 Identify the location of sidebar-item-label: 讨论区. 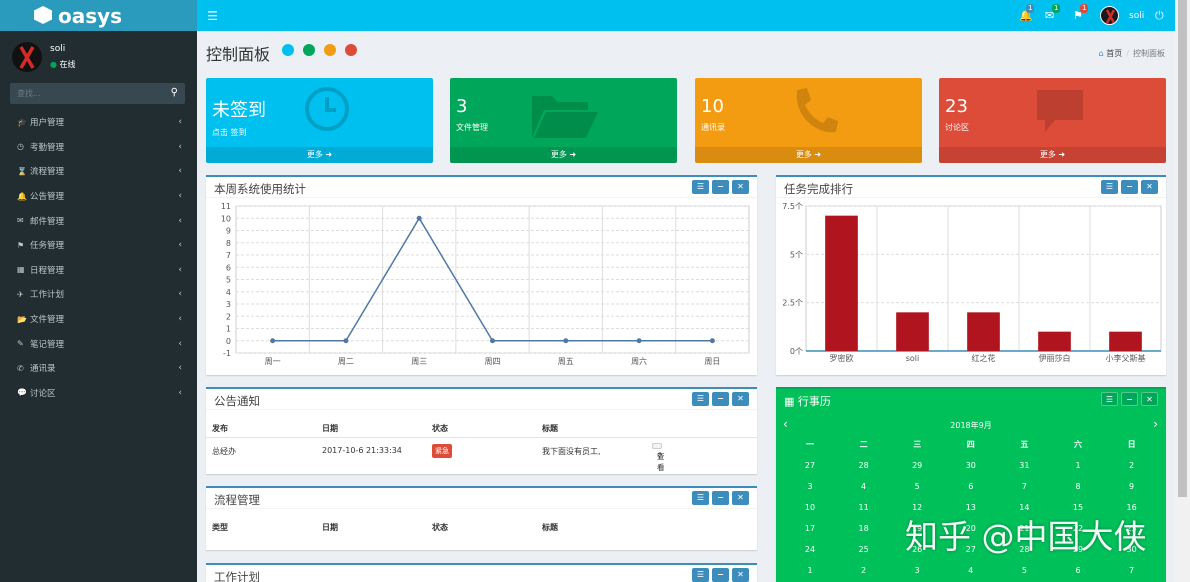
(43, 393).